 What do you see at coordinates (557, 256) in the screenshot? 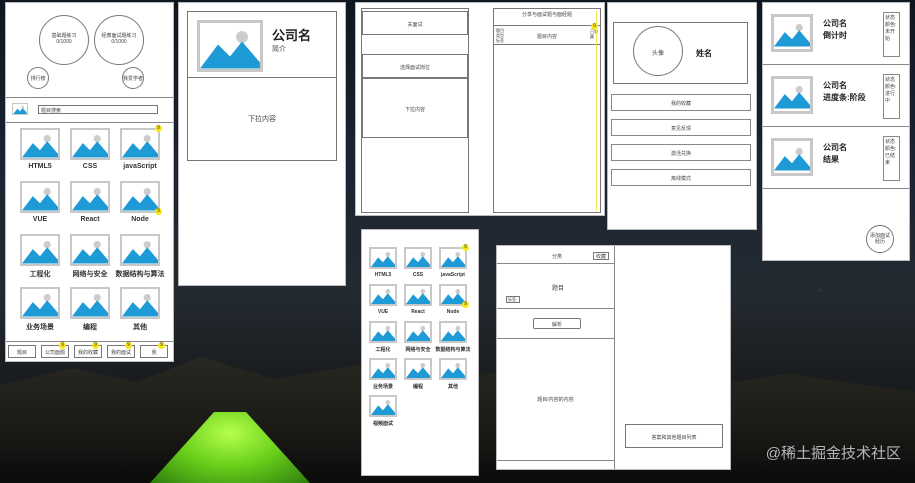
I see `tab-category: 分类` at bounding box center [557, 256].